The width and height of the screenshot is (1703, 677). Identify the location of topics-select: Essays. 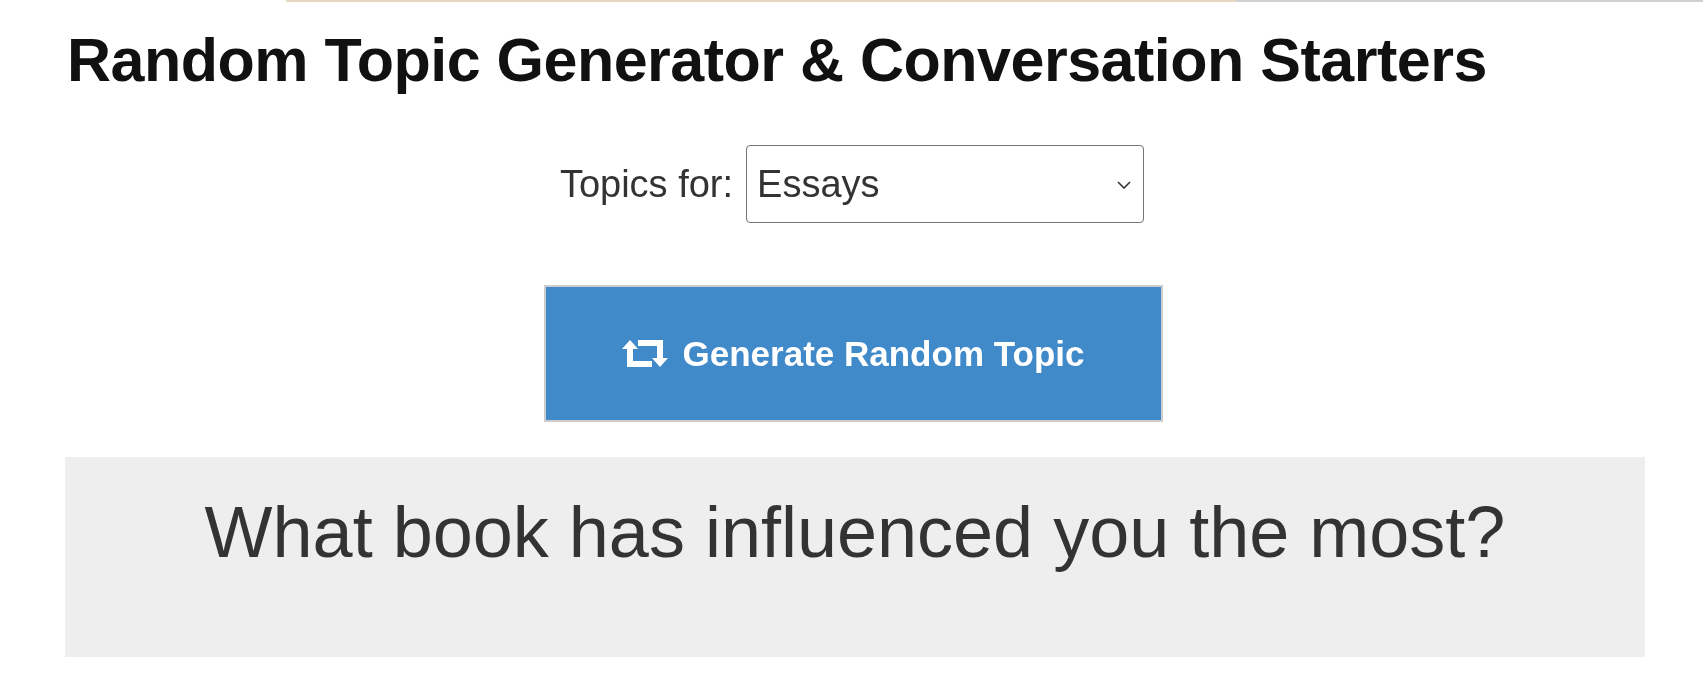
(945, 184).